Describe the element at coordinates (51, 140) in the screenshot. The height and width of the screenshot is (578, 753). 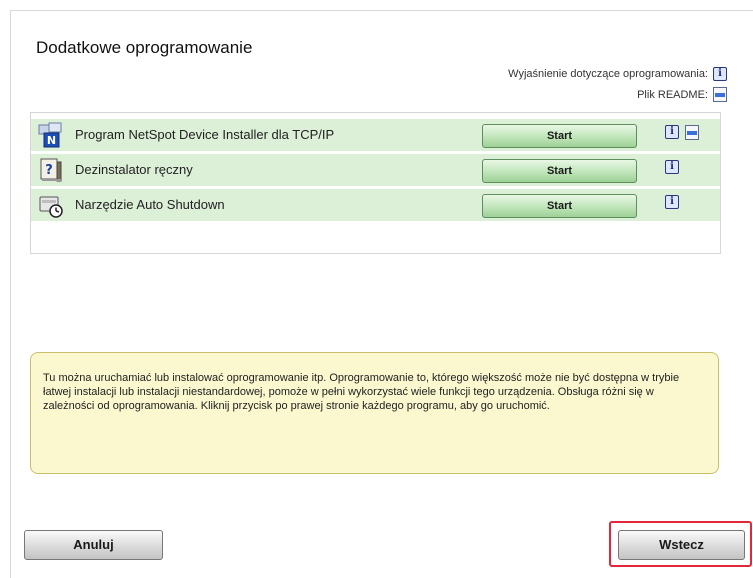
I see `svg-text: N` at that location.